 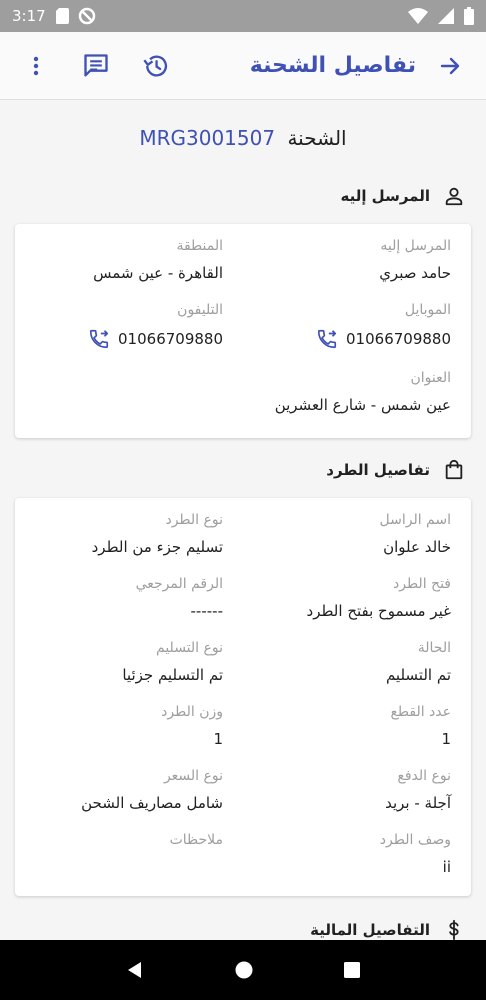 I want to click on reference-field: الرقم المرجعي ------, so click(x=123, y=598).